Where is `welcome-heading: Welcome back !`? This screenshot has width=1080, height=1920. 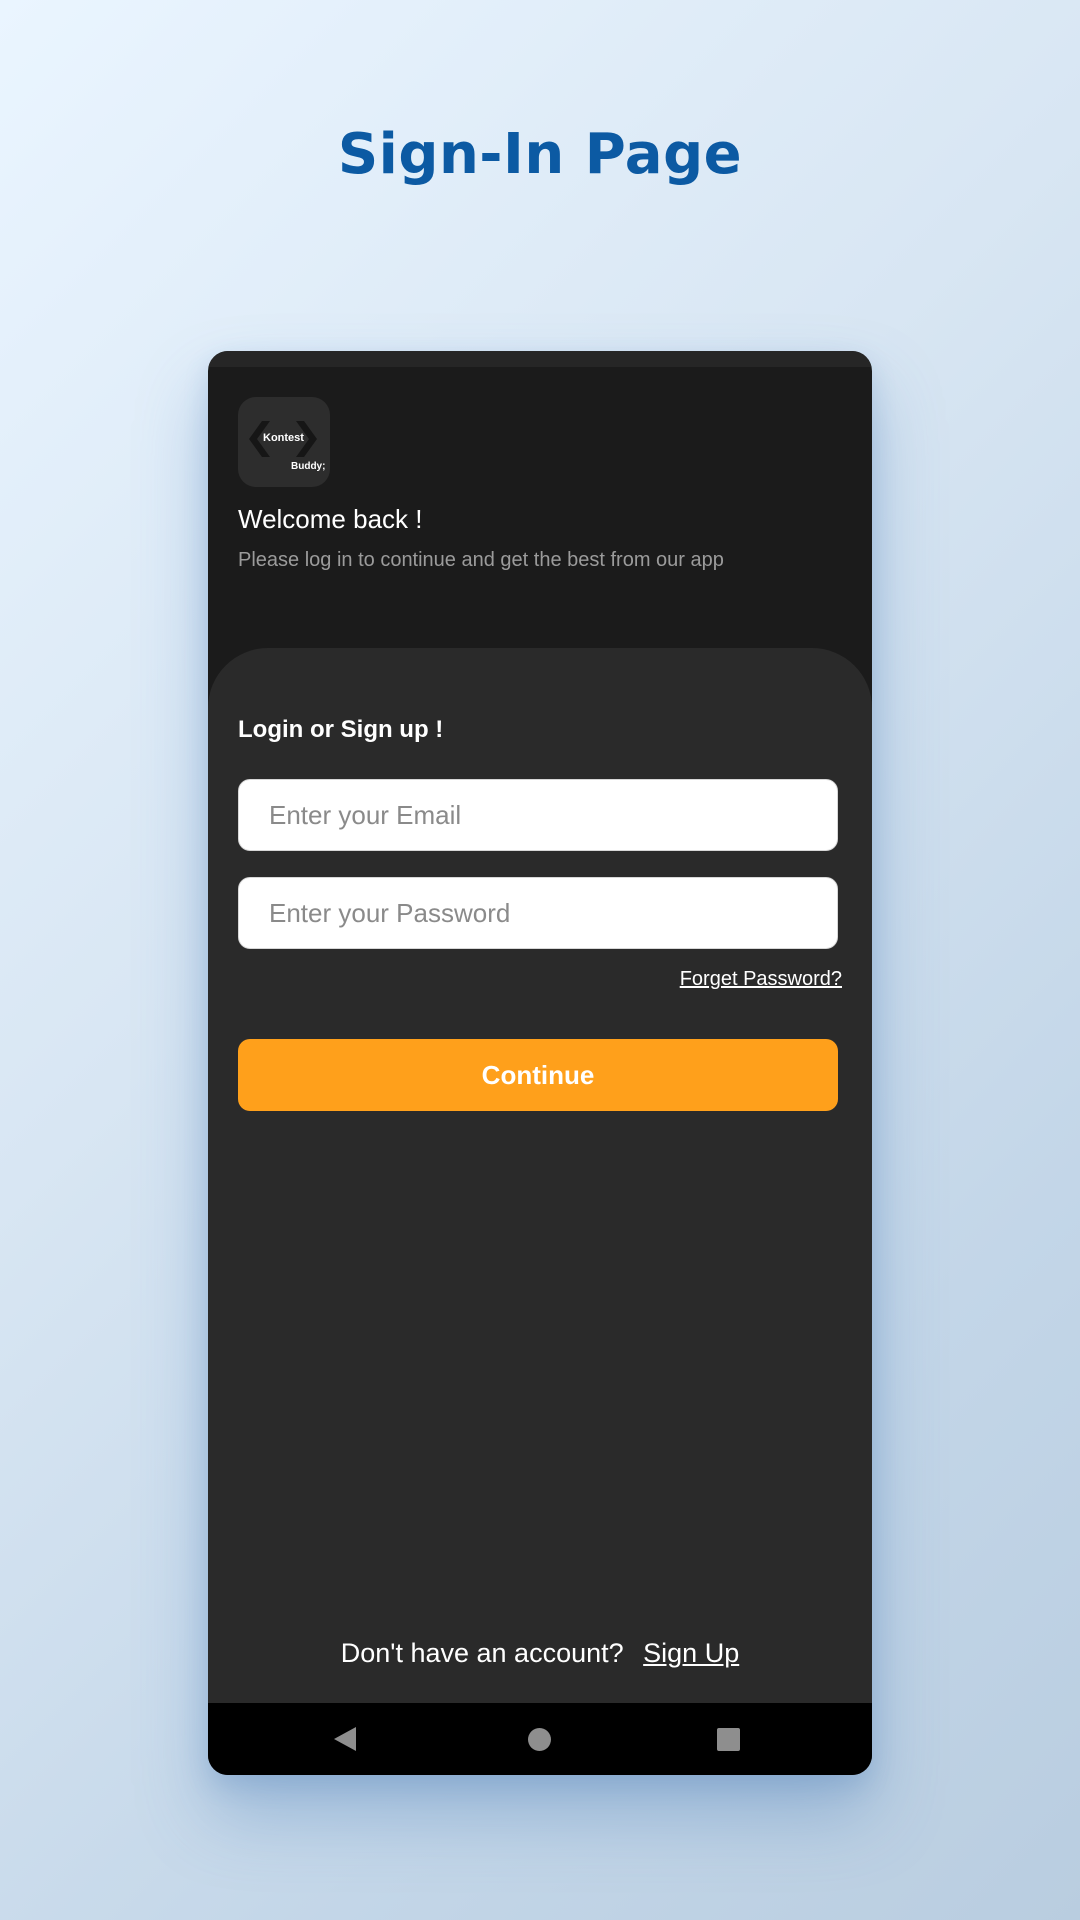
welcome-heading: Welcome back ! is located at coordinates (330, 519).